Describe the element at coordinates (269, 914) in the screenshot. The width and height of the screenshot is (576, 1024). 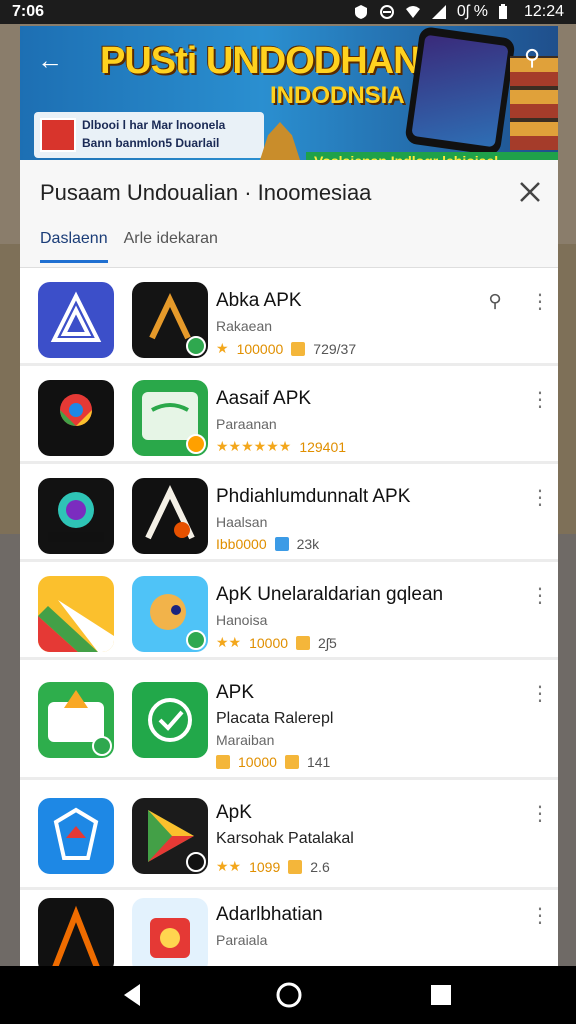
I see `app-name: Adarlbhatian` at that location.